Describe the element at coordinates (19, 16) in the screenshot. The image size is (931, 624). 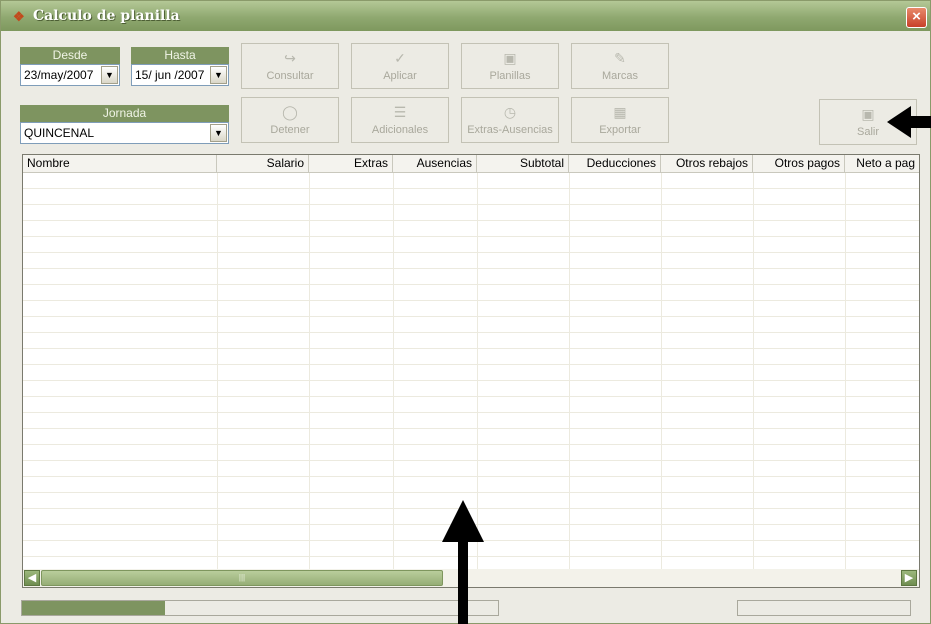
I see `app-icon: ❖` at that location.